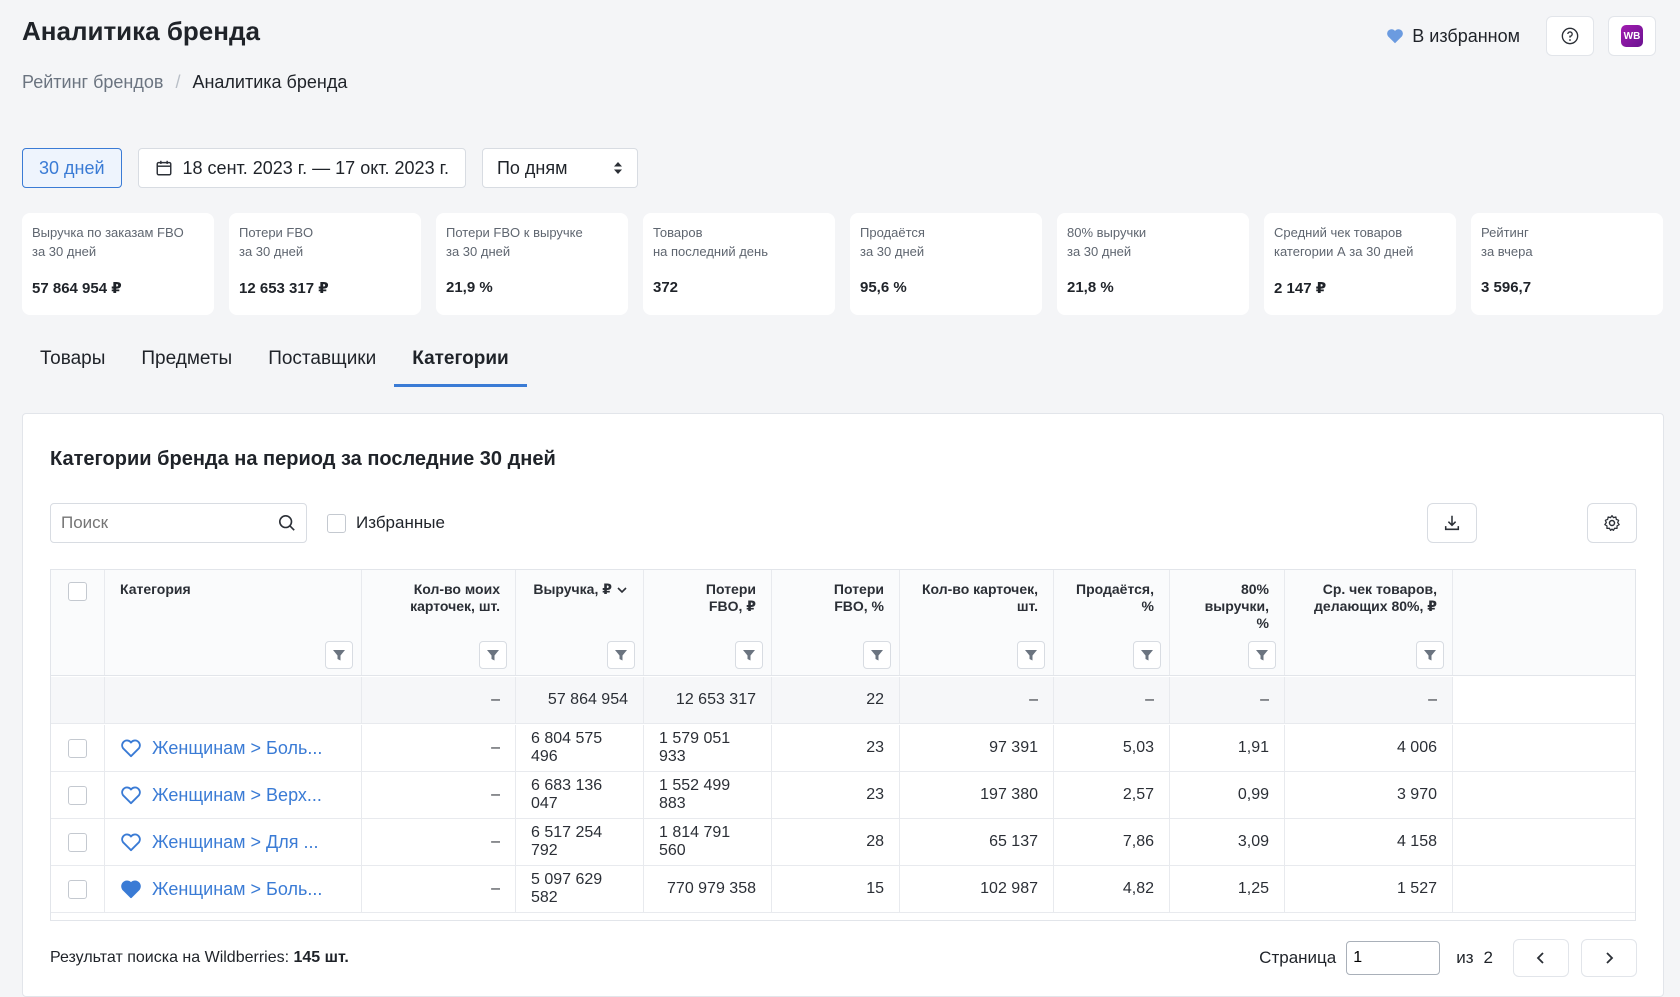 Image resolution: width=1680 pixels, height=997 pixels. What do you see at coordinates (1375, 597) in the screenshot?
I see `column-label: Ср. чек товаров, делающих 80%, ₽` at bounding box center [1375, 597].